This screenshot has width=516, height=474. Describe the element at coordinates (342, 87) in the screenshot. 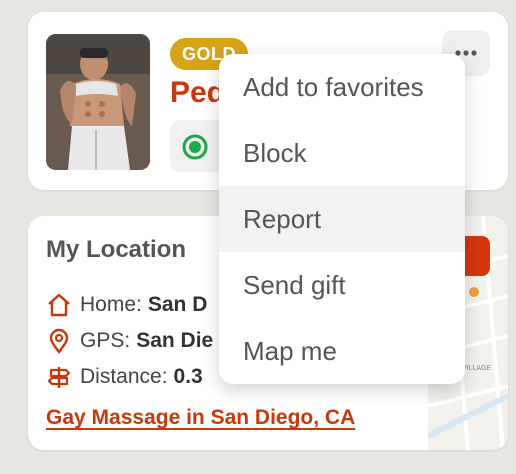

I see `menu-item-add-to-favorites: Add to favorites` at that location.